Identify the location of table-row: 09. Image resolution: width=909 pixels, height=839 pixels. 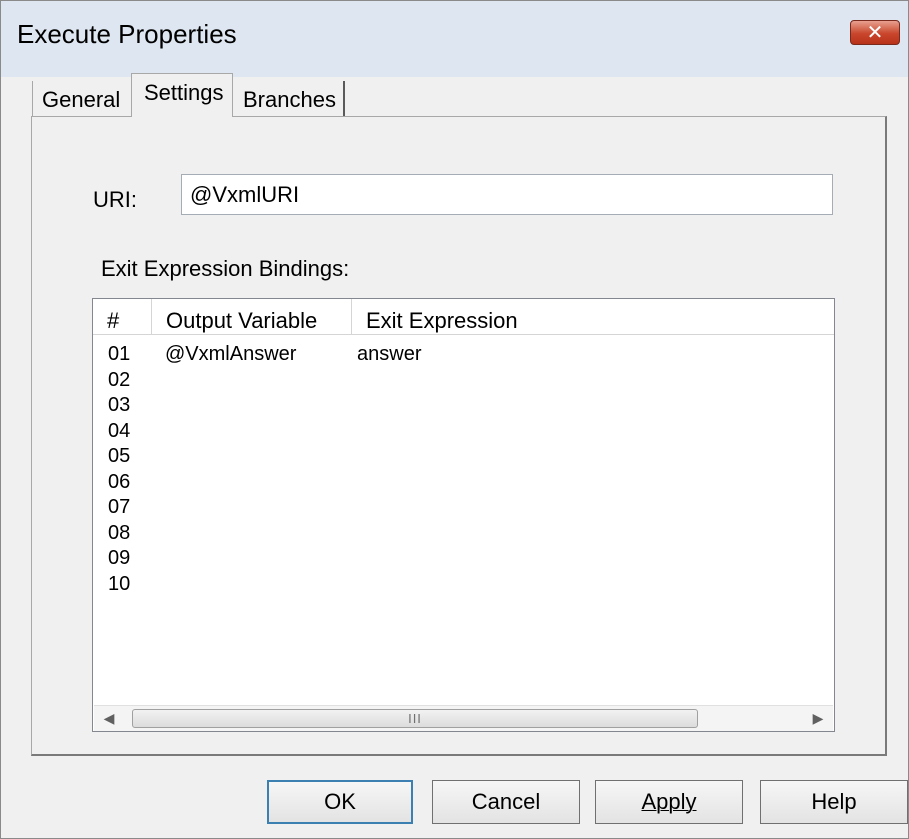
(463, 560).